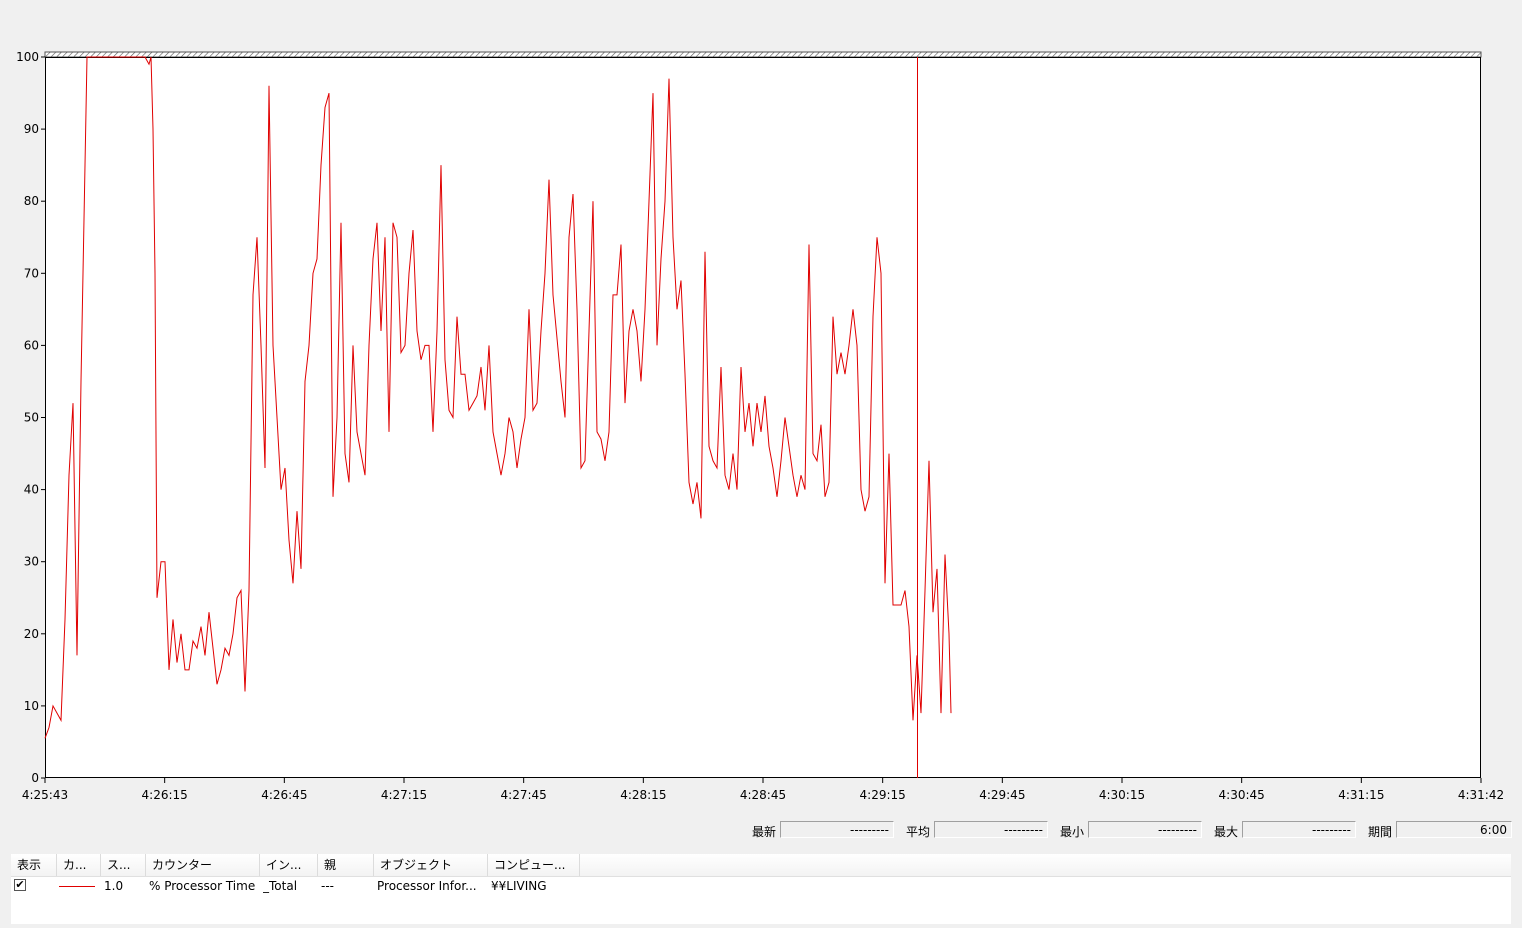 The width and height of the screenshot is (1522, 928). I want to click on minimum-label: 最小, so click(1072, 832).